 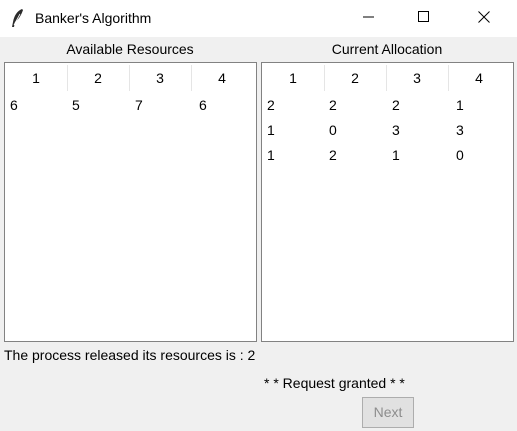 What do you see at coordinates (387, 155) in the screenshot?
I see `table-row: 1 2 1 0` at bounding box center [387, 155].